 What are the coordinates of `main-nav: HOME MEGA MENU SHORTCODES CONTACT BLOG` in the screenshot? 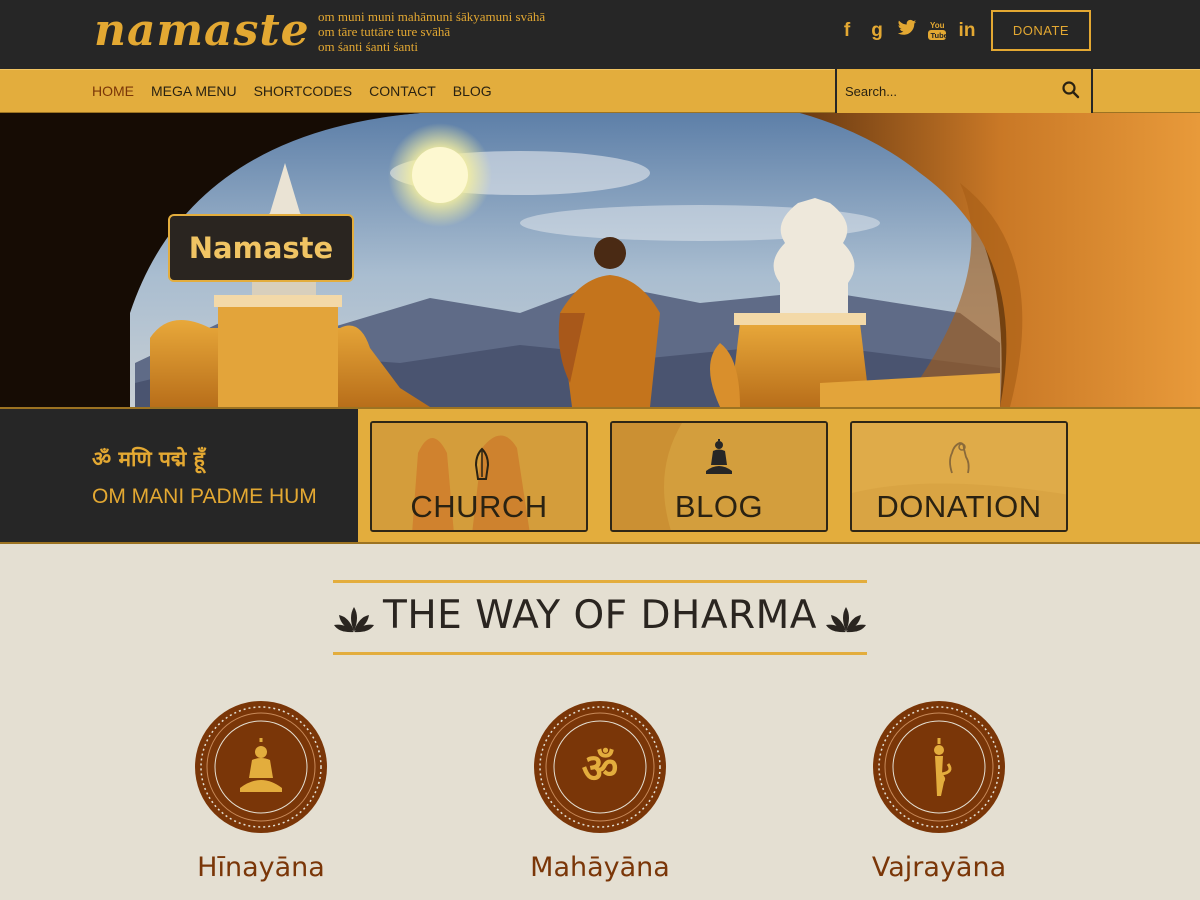 It's located at (292, 91).